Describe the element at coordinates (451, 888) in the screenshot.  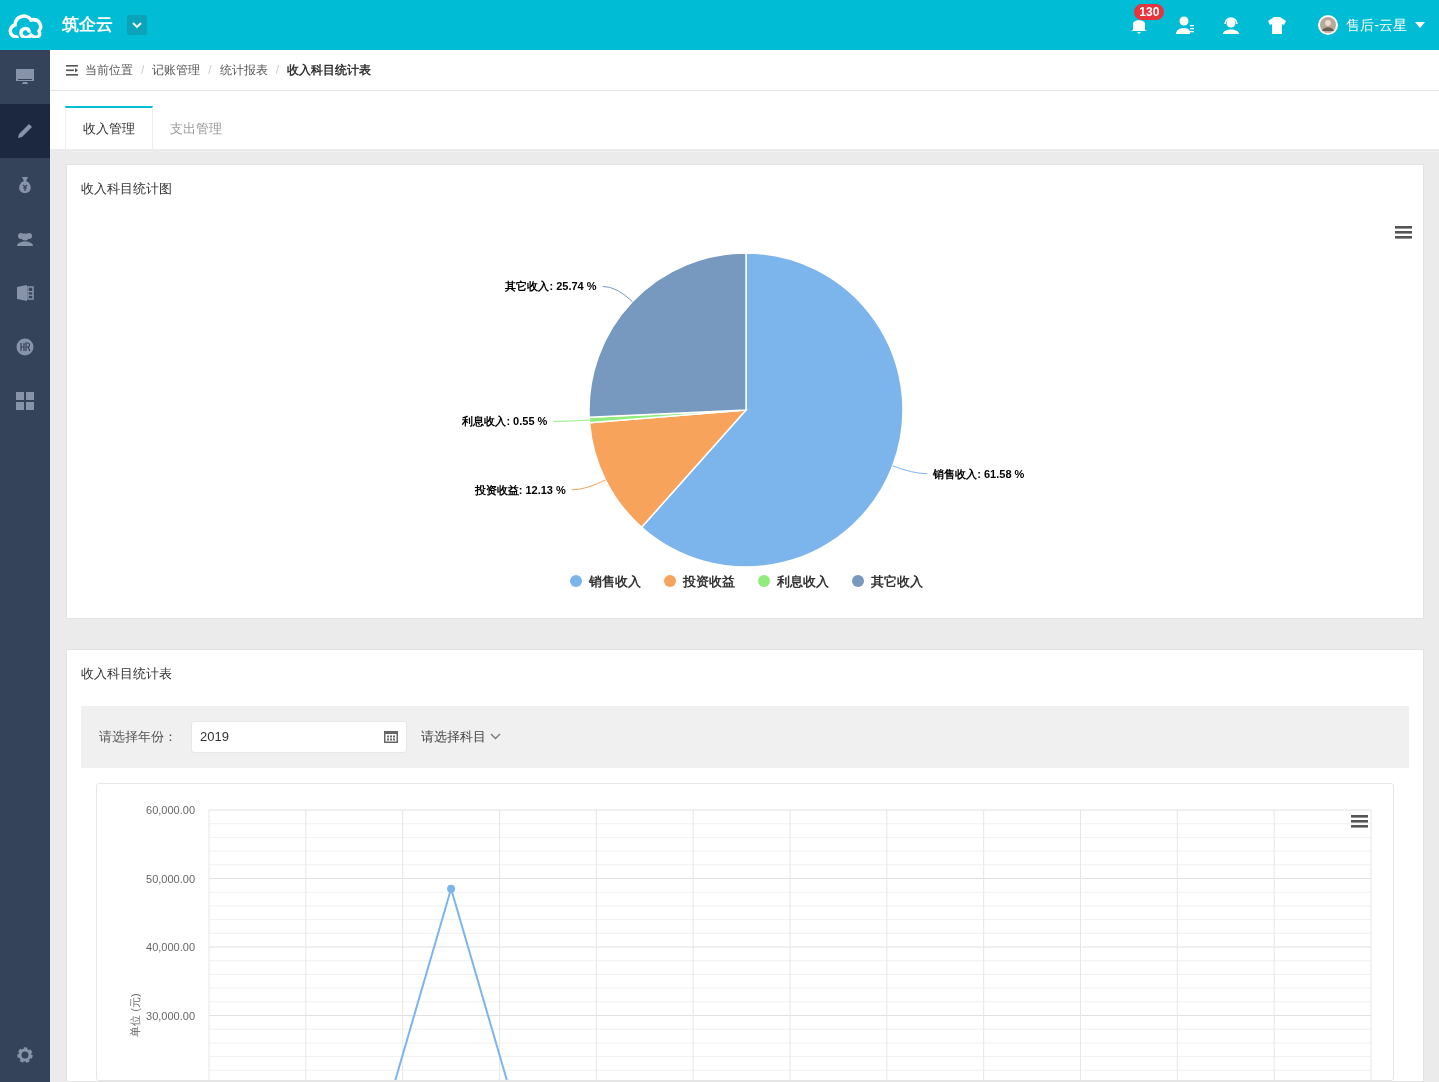
I see `data-point` at that location.